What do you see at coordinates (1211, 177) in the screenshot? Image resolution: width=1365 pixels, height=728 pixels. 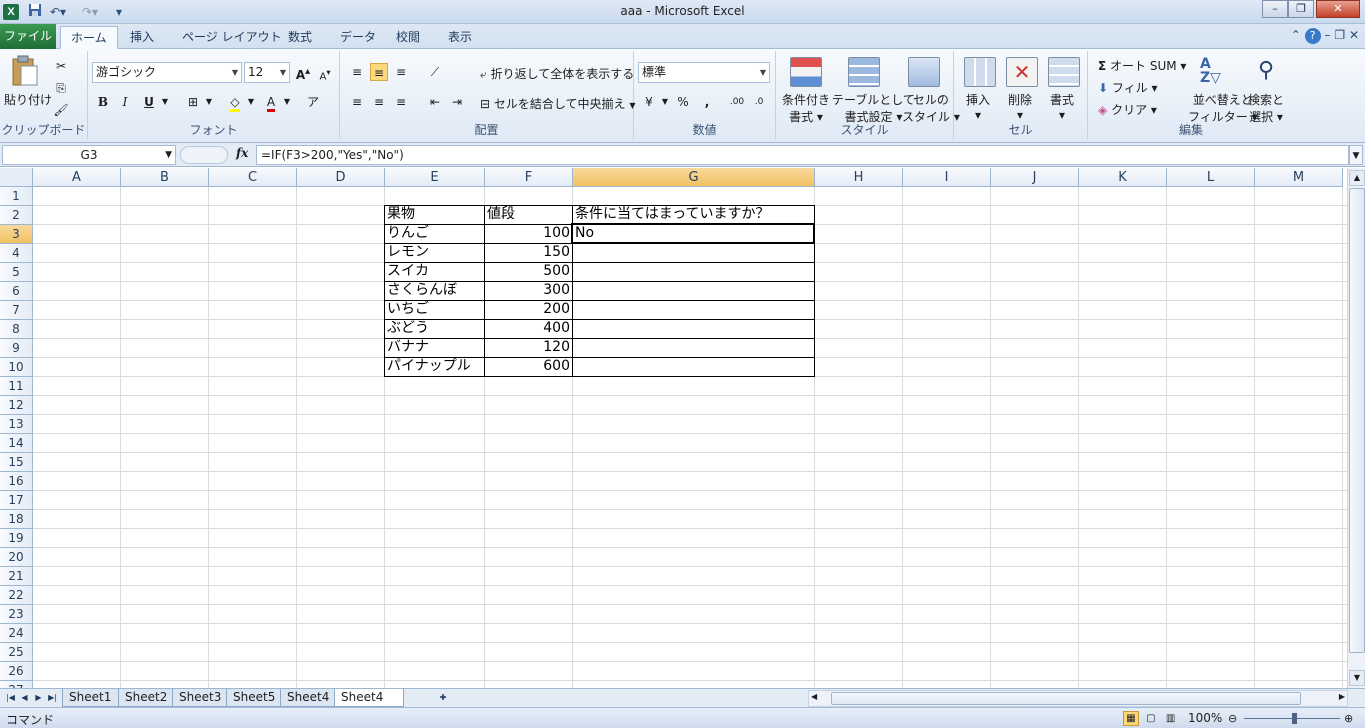 I see `column-header-L: L` at bounding box center [1211, 177].